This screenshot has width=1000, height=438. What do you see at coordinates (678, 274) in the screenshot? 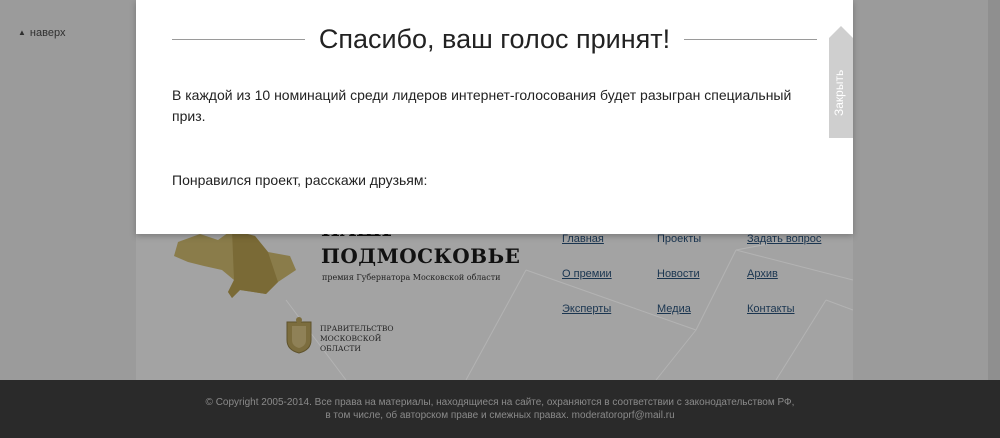
I see `nav-link-news: Новости` at bounding box center [678, 274].